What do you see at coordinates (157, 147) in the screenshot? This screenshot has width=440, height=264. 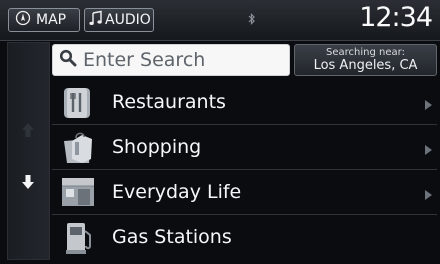 I see `category-label: Shopping` at bounding box center [157, 147].